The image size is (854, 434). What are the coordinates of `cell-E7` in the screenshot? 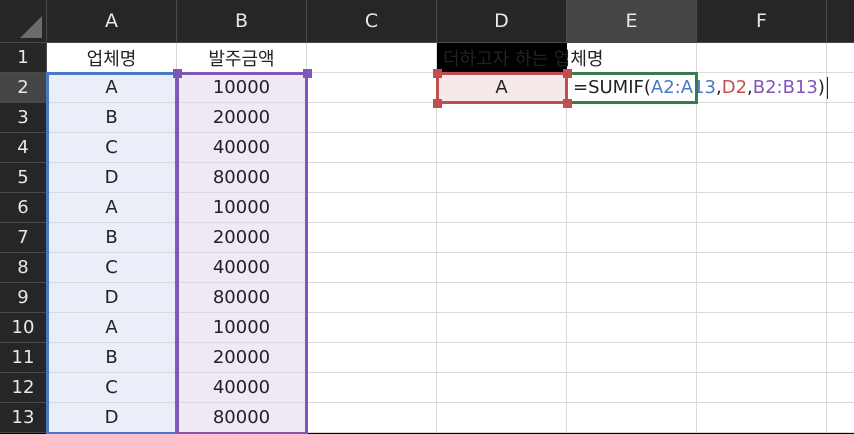 It's located at (632, 238).